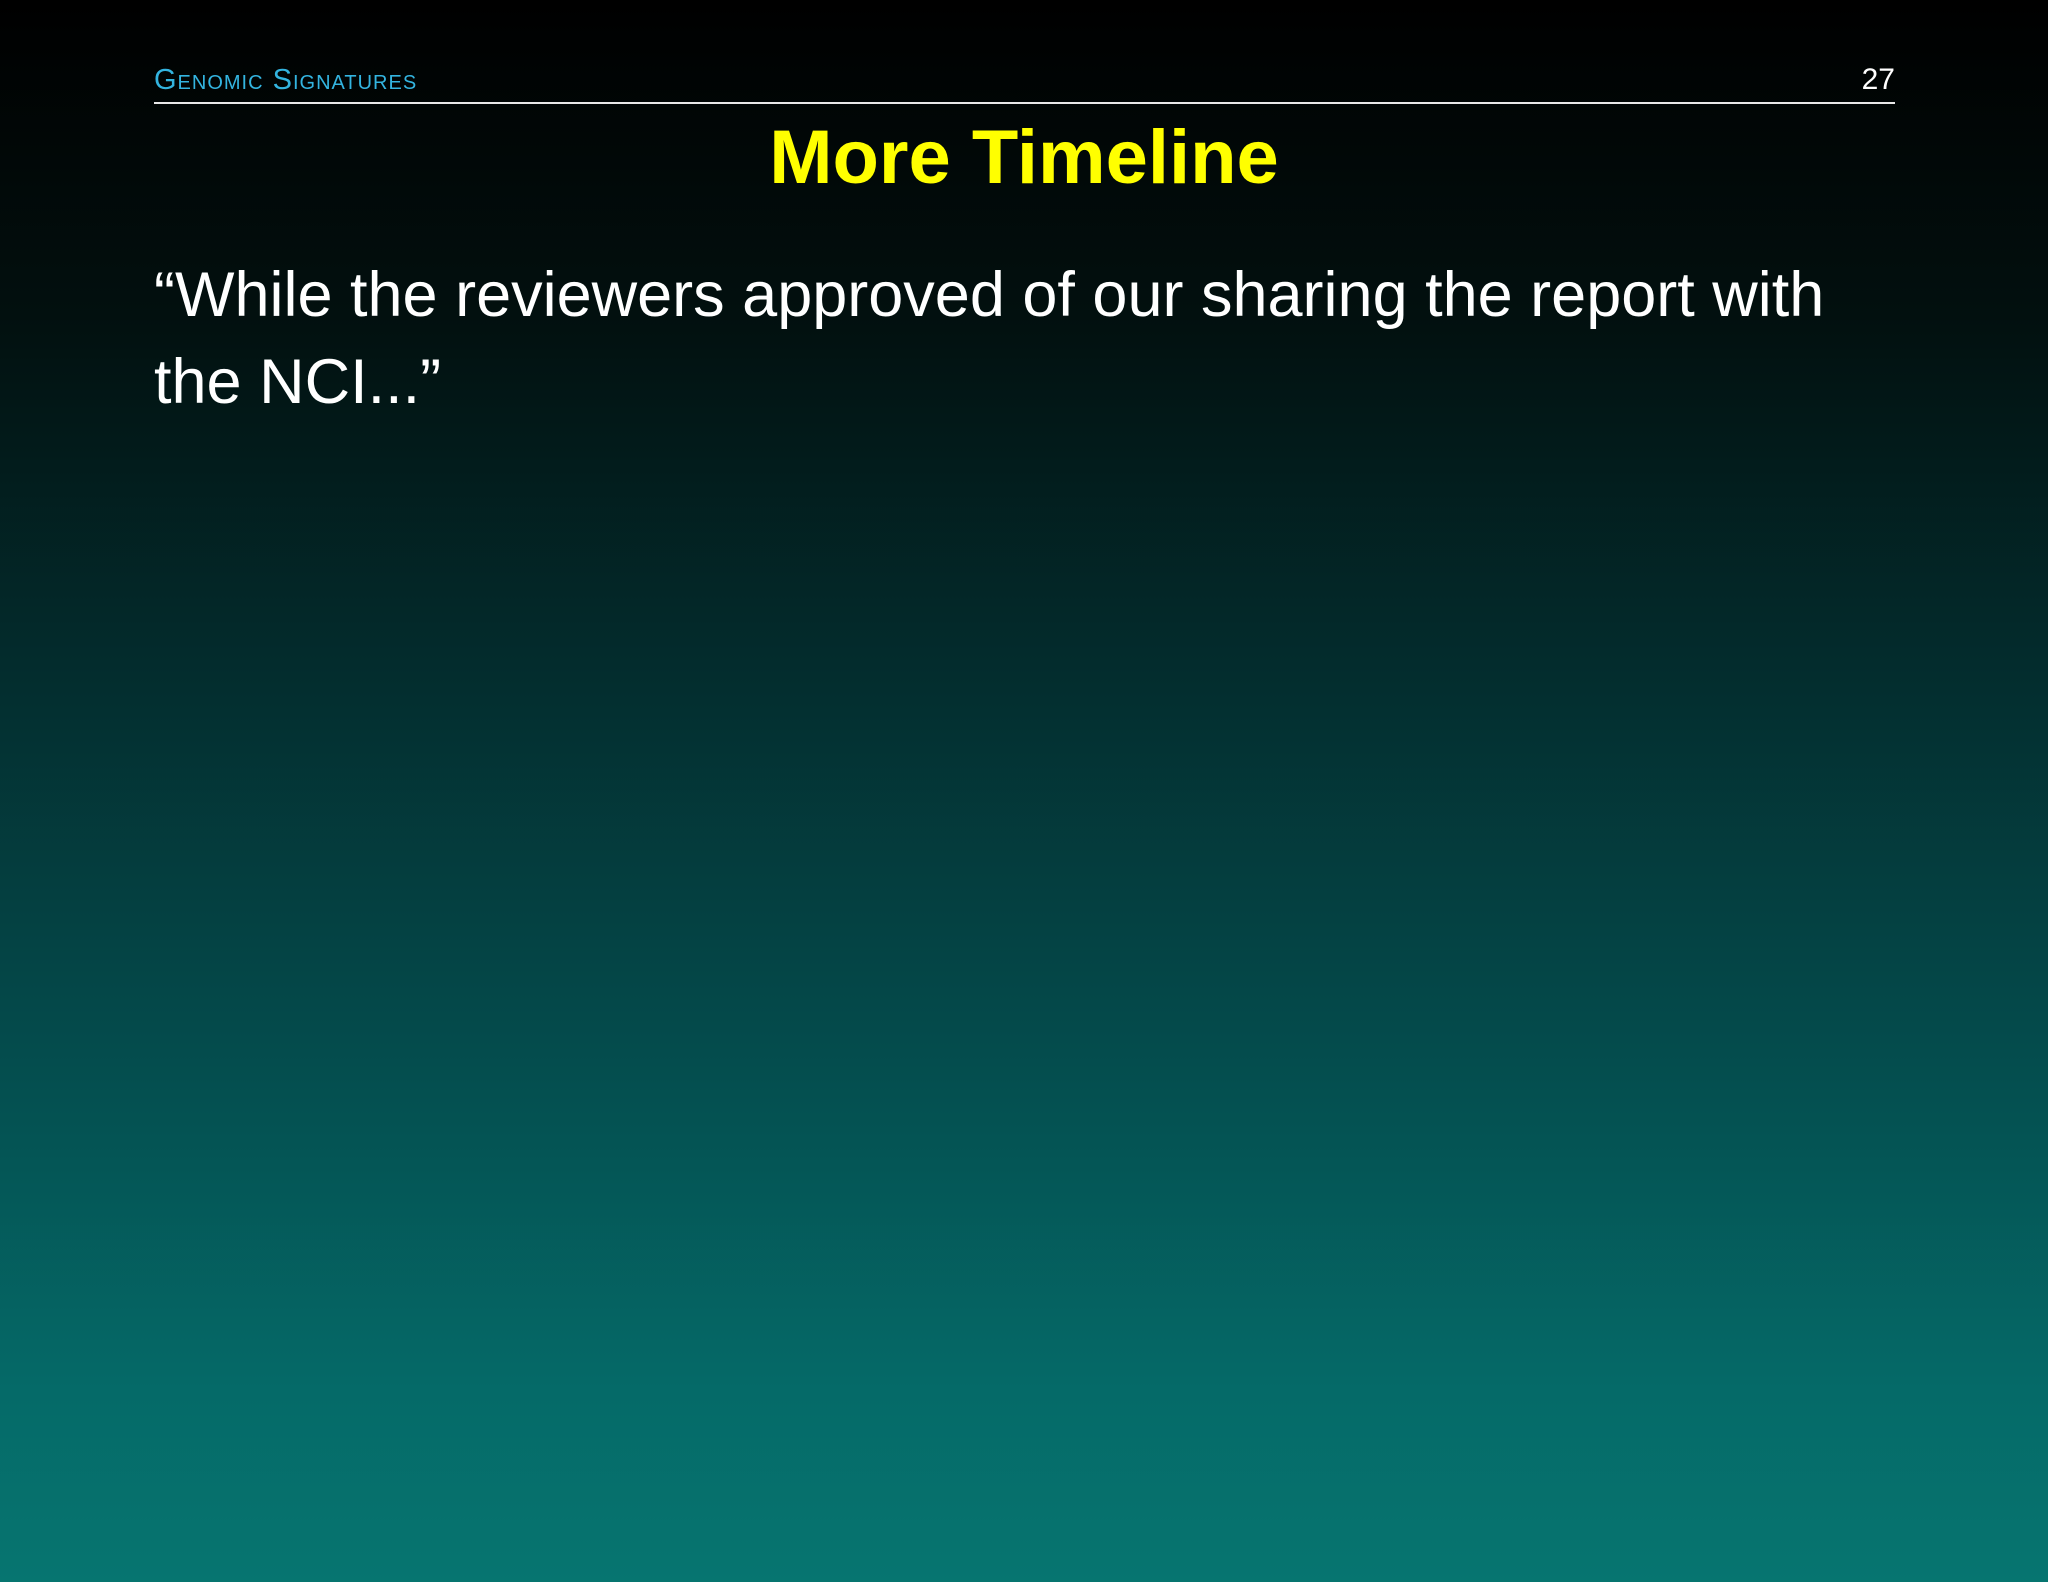 The height and width of the screenshot is (1582, 2048). Describe the element at coordinates (286, 80) in the screenshot. I see `section-title: Genomic Signatures` at that location.